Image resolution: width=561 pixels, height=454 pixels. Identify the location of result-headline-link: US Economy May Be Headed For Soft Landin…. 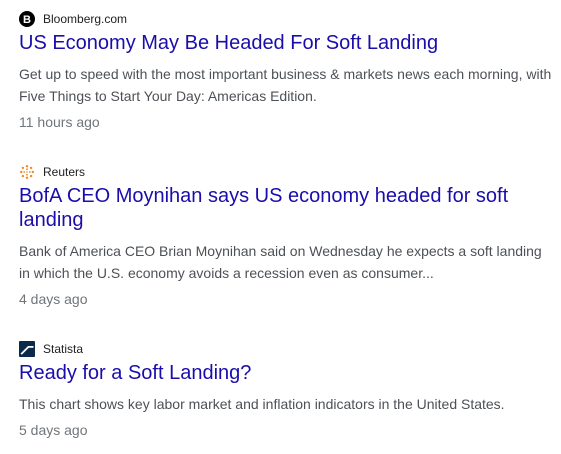
(286, 43).